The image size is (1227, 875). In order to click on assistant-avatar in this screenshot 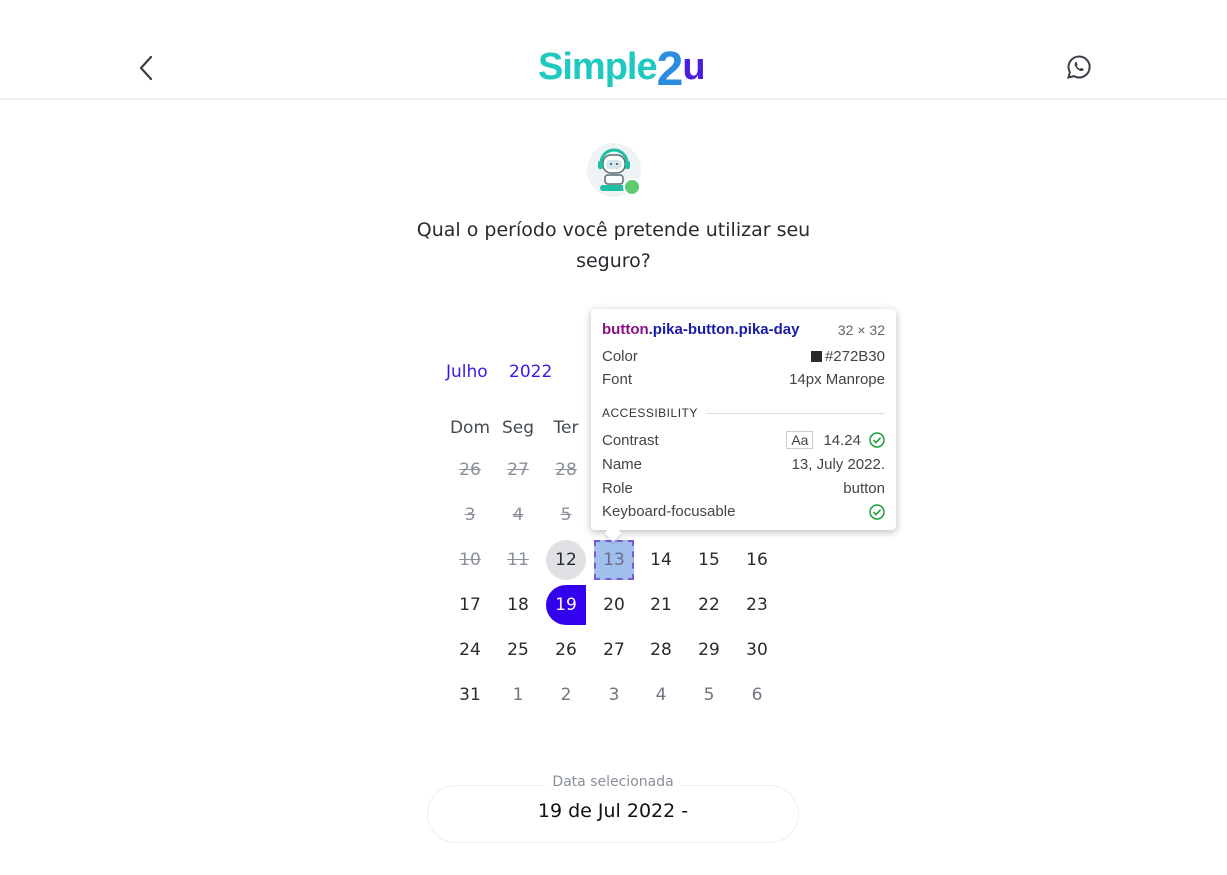, I will do `click(614, 170)`.